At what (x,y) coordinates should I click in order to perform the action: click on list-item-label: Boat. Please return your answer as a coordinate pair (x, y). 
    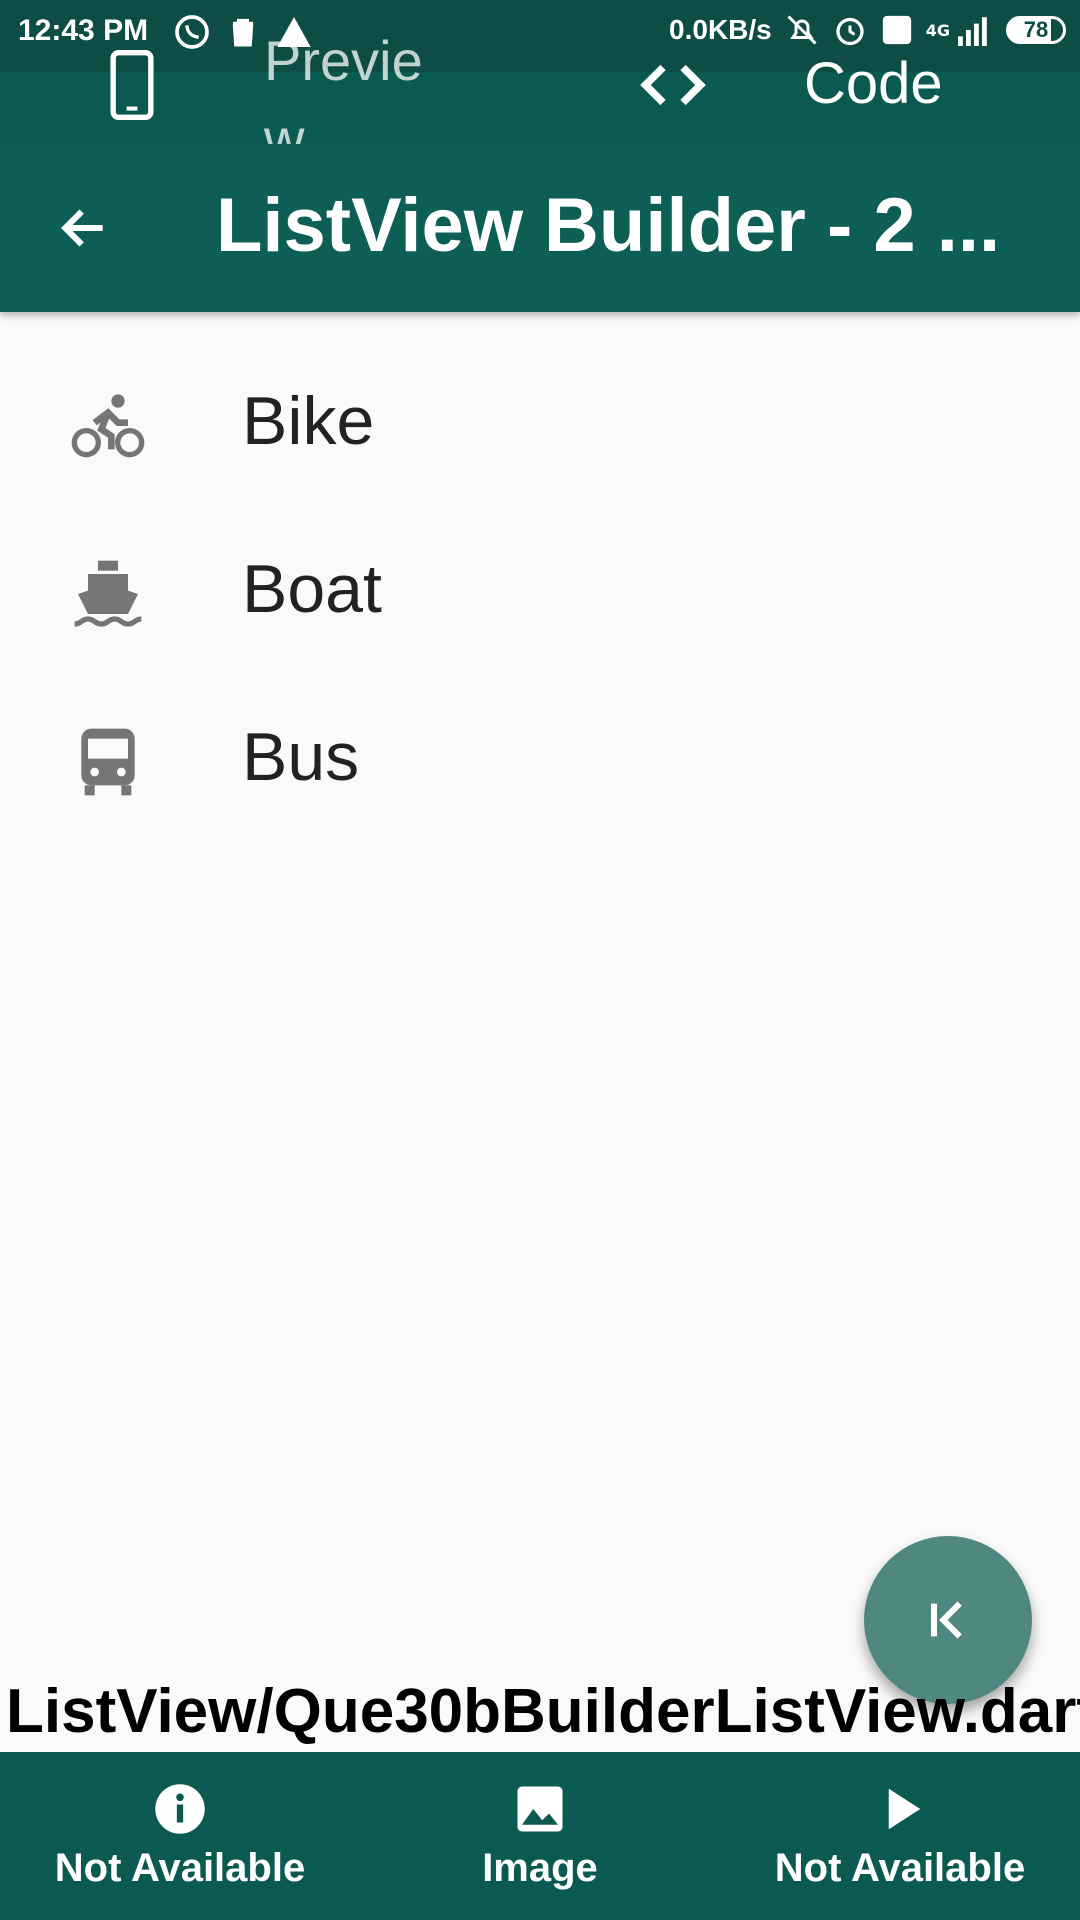
    Looking at the image, I should click on (312, 589).